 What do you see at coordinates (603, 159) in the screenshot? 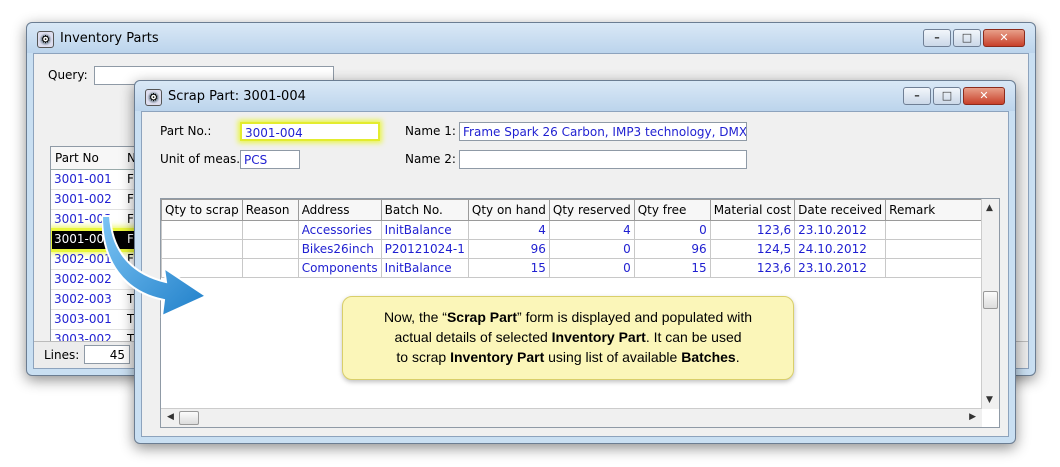
I see `name2-field` at bounding box center [603, 159].